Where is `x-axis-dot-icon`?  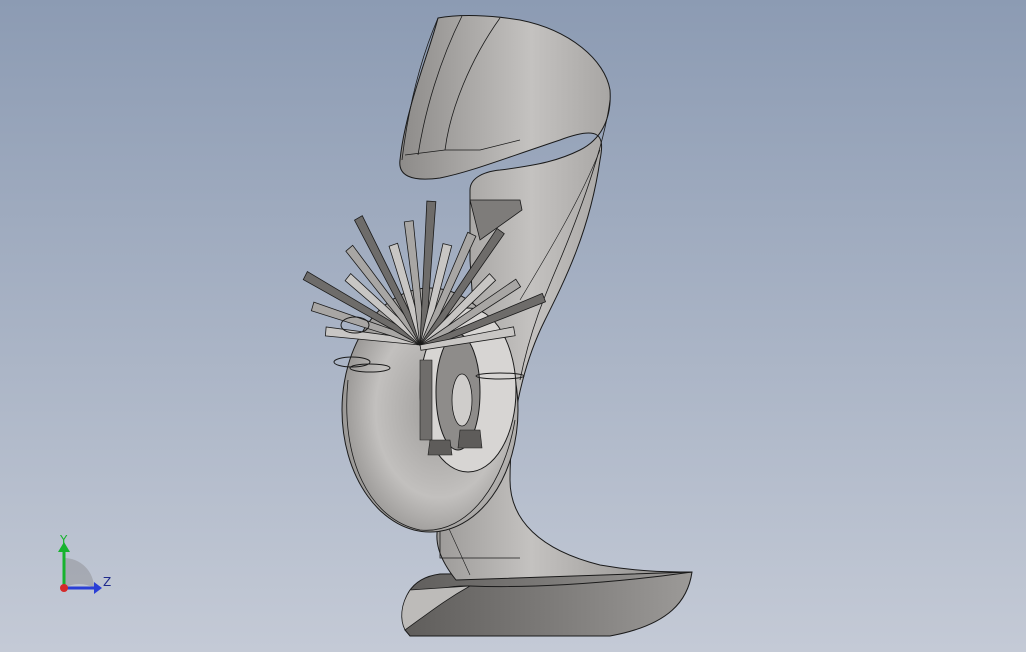
x-axis-dot-icon is located at coordinates (64, 588).